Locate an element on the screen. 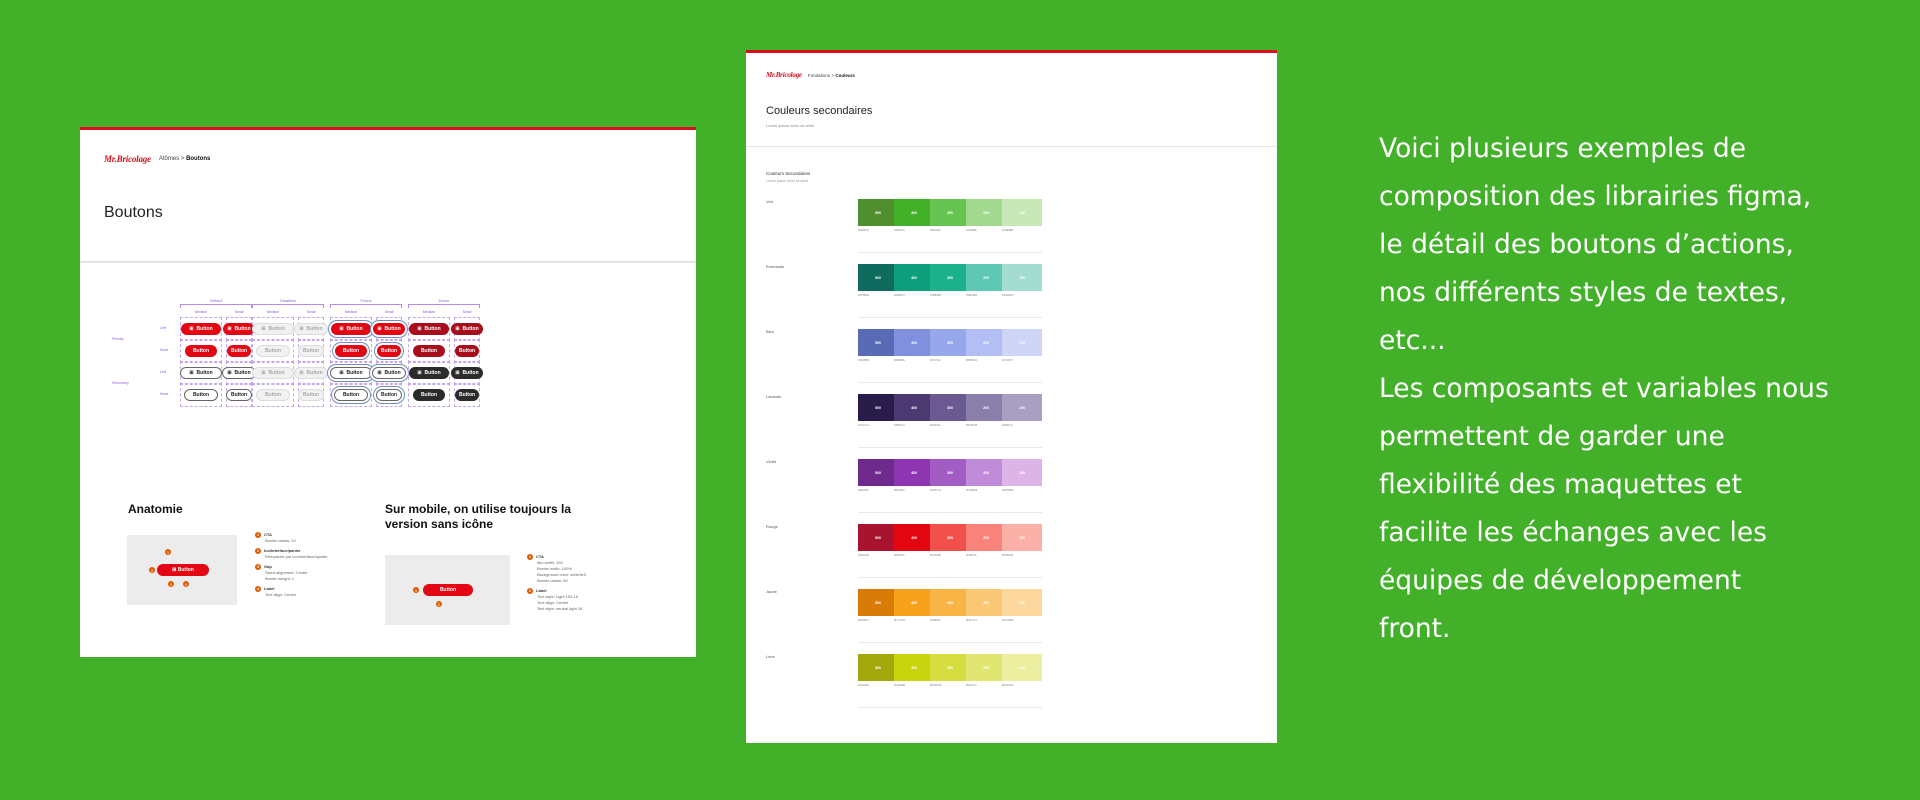  color-swatch-card: 400 #0D9E7C is located at coordinates (914, 296).